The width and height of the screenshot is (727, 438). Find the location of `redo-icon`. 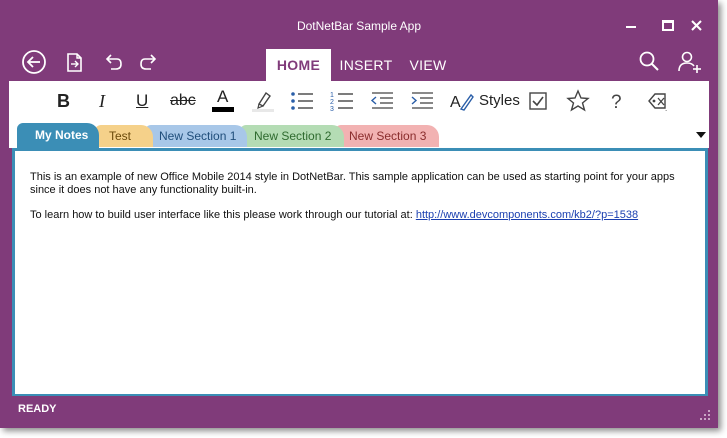

redo-icon is located at coordinates (148, 62).